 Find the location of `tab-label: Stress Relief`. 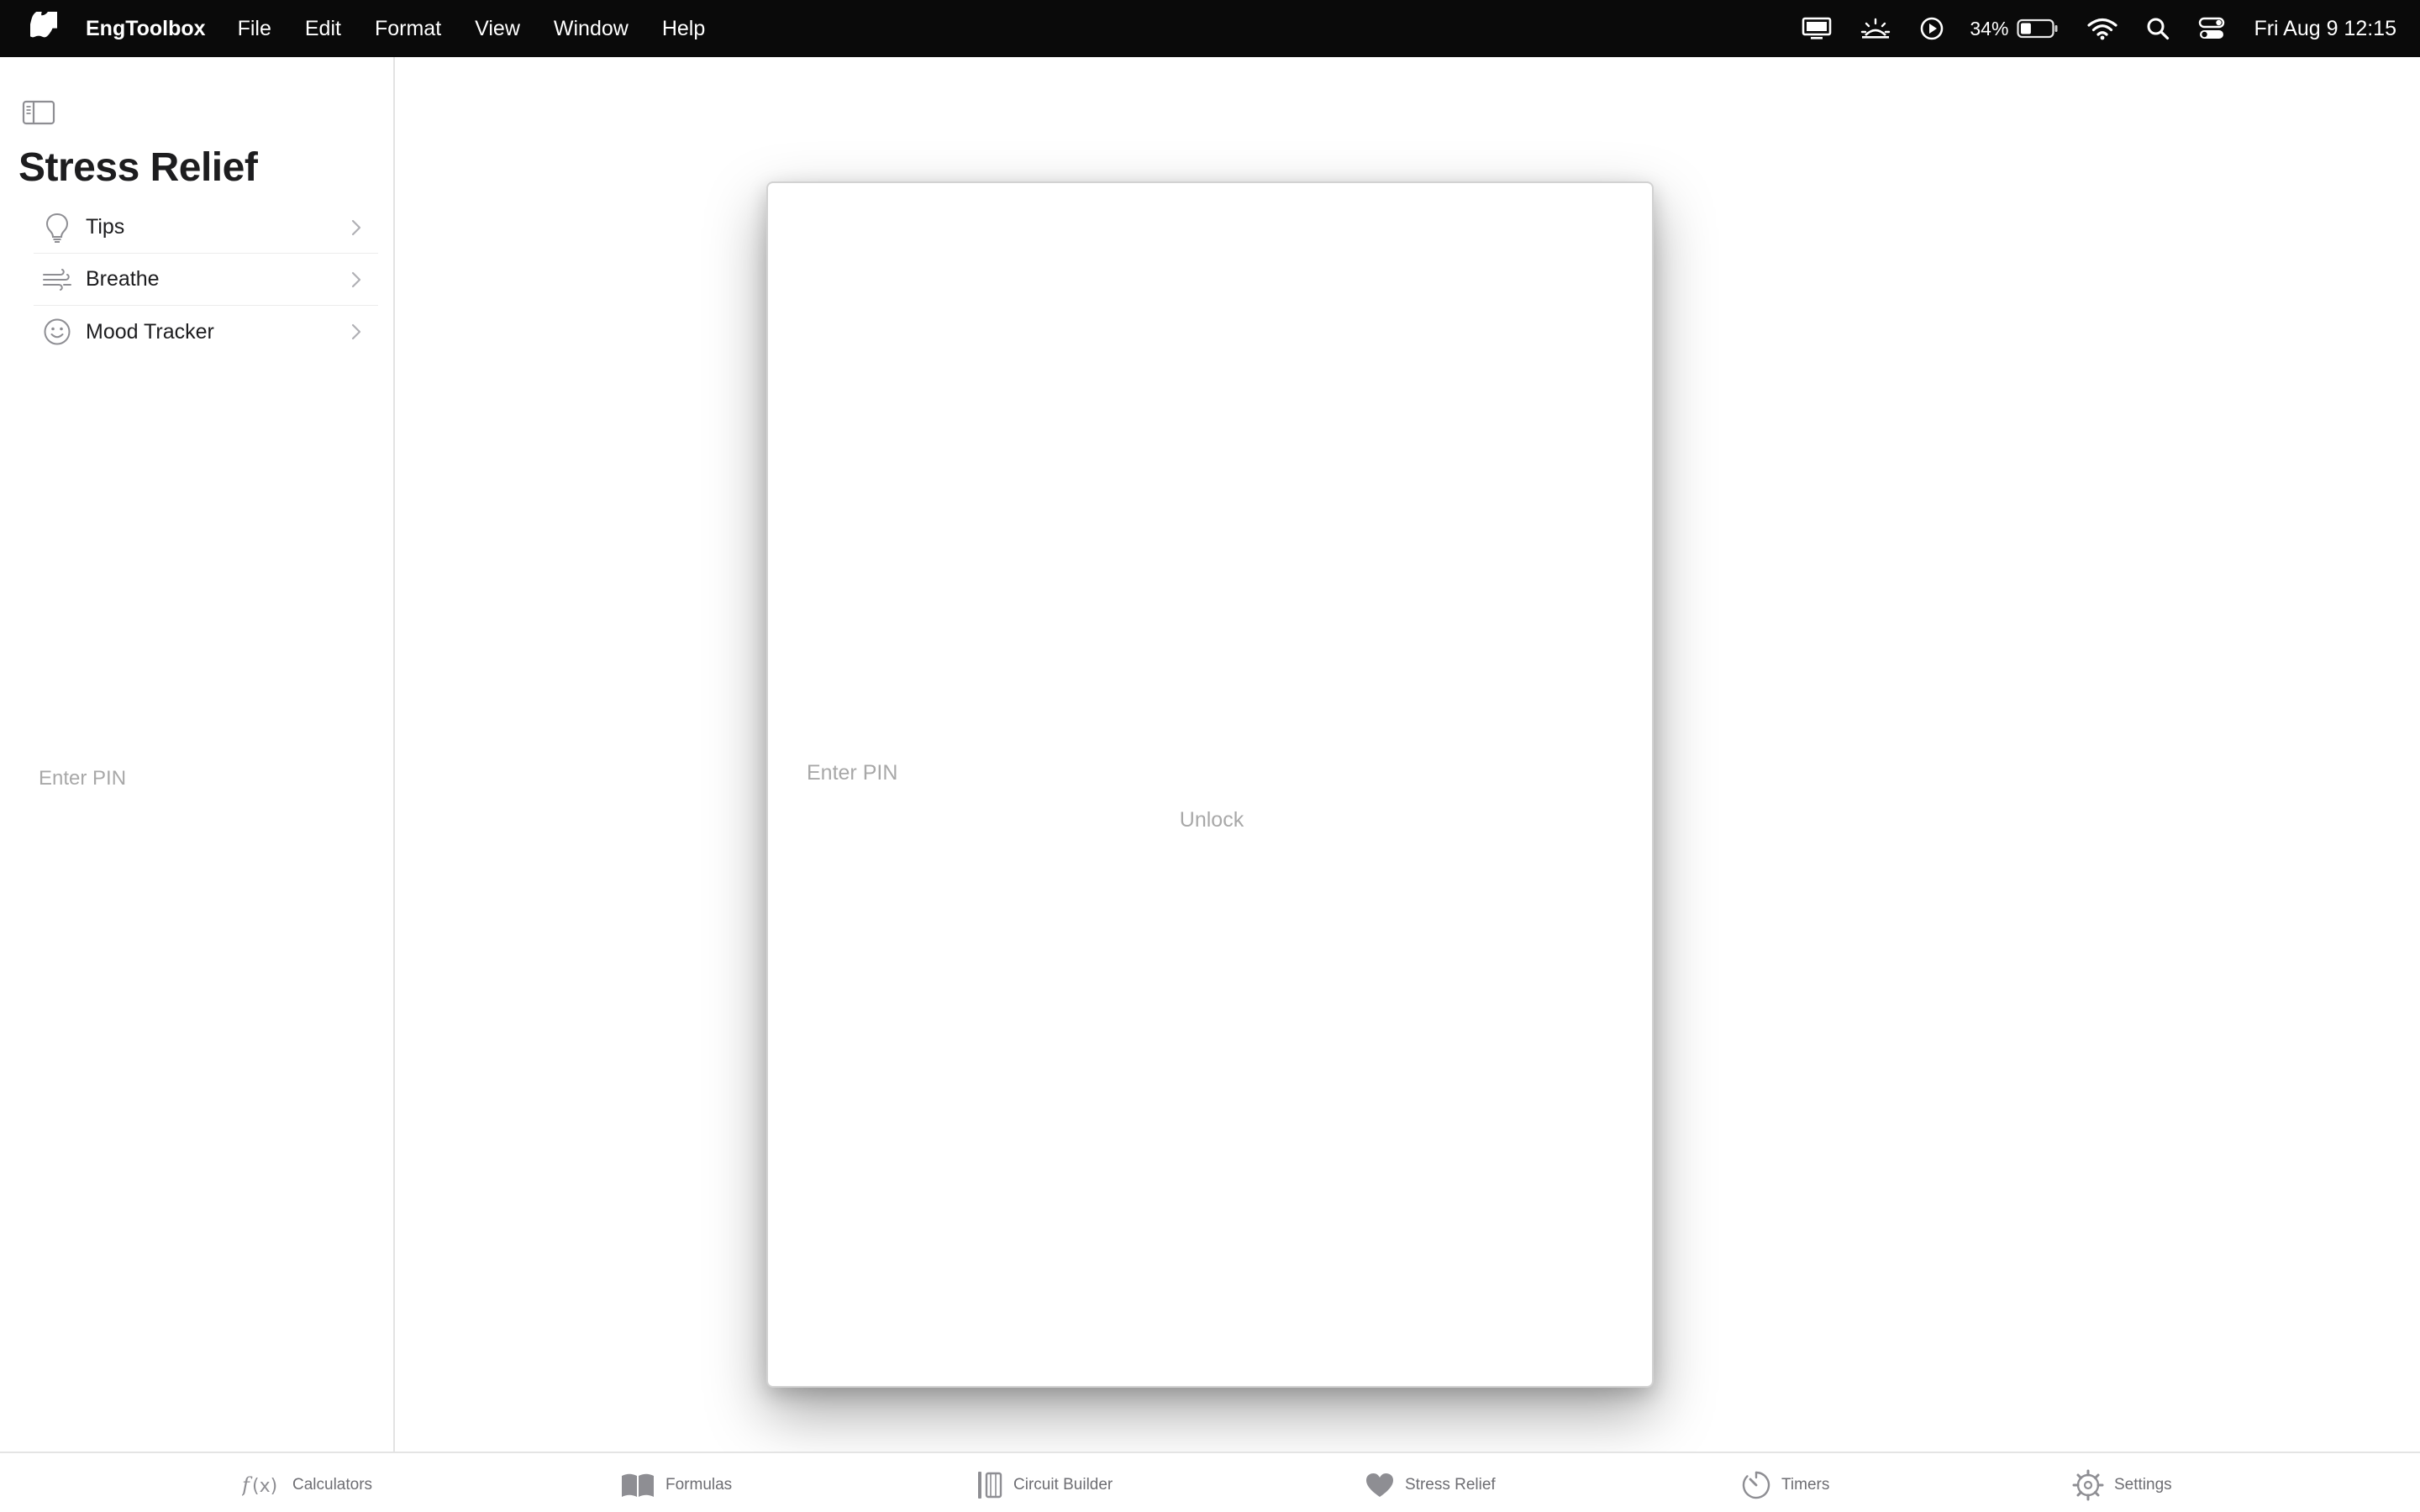

tab-label: Stress Relief is located at coordinates (1450, 1485).